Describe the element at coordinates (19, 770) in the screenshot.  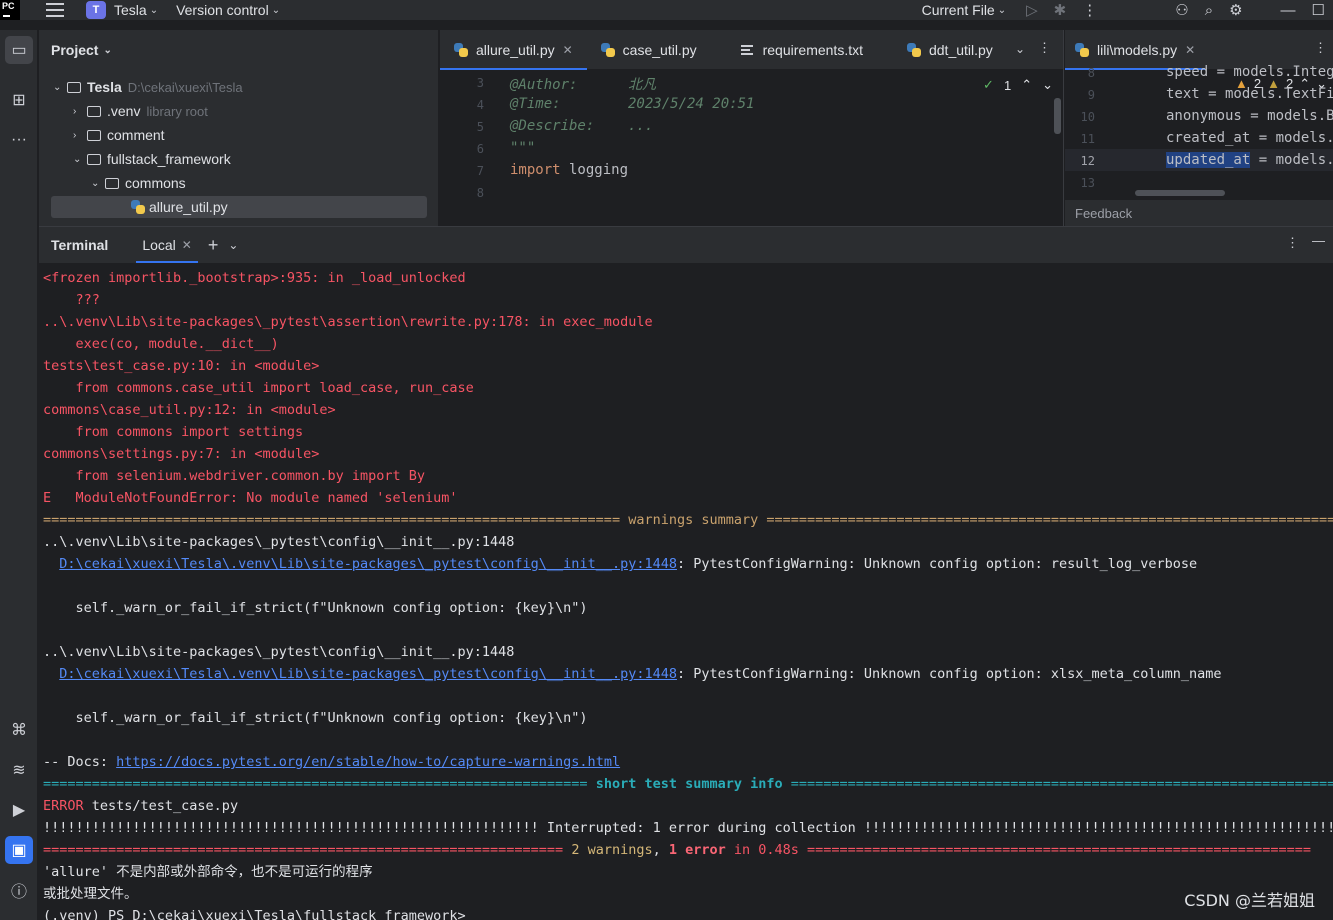
I see `layers-icon: ≋` at that location.